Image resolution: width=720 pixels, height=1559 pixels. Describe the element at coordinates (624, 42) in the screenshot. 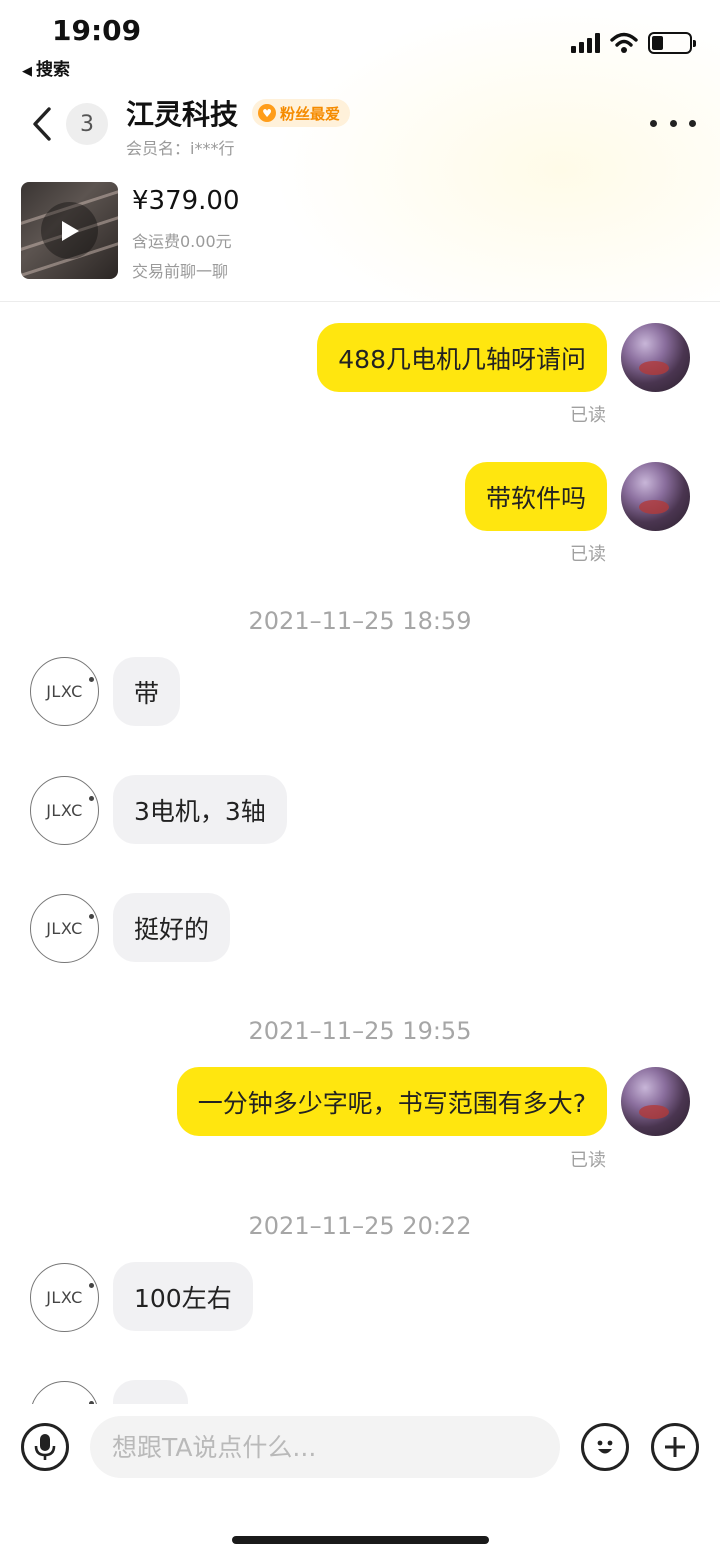

I see `wifi-icon` at that location.